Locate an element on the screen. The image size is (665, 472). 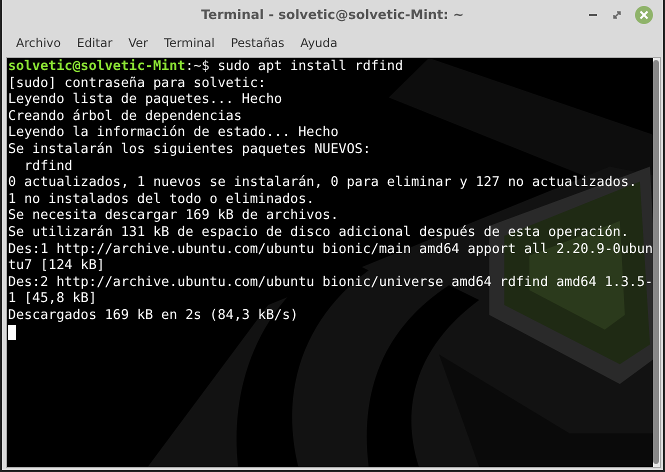
output-line: Se utilizarán 131 kB de espacio de disco adicional después de esta operación. is located at coordinates (318, 232).